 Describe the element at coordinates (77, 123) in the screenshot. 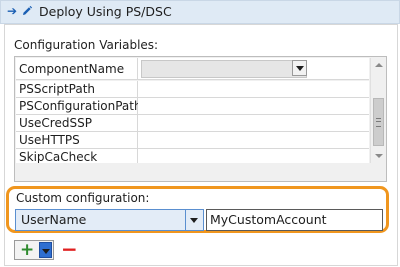

I see `grid-row-name: UseCredSSP` at that location.